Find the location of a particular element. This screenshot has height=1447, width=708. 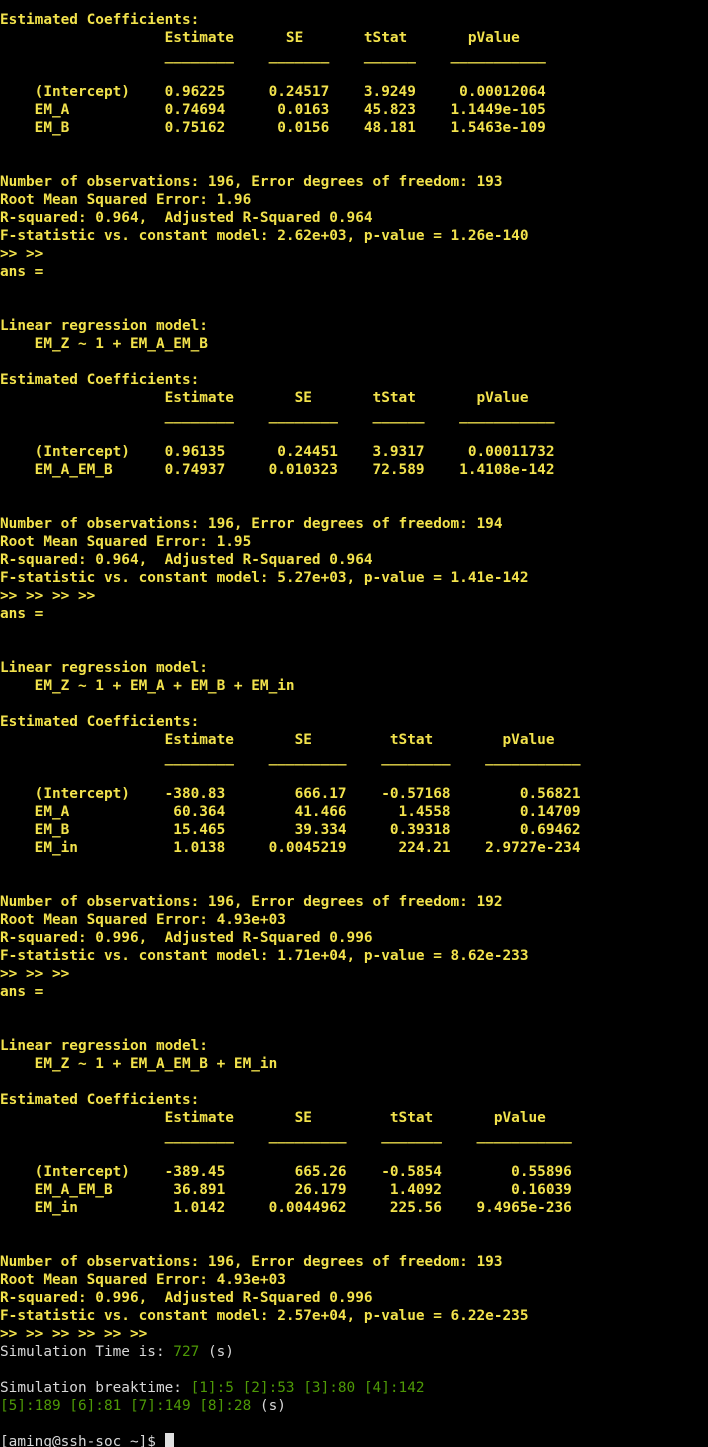

output-line: ________ _________ ________ ___________ is located at coordinates (290, 758).